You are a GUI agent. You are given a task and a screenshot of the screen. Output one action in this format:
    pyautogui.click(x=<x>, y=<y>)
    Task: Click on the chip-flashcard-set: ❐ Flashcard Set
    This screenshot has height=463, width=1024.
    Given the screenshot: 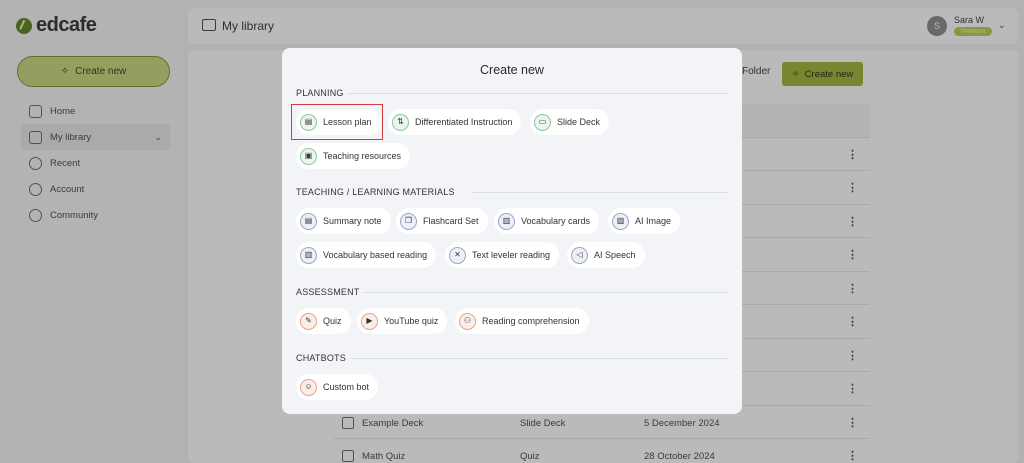 What is the action you would take?
    pyautogui.click(x=442, y=221)
    